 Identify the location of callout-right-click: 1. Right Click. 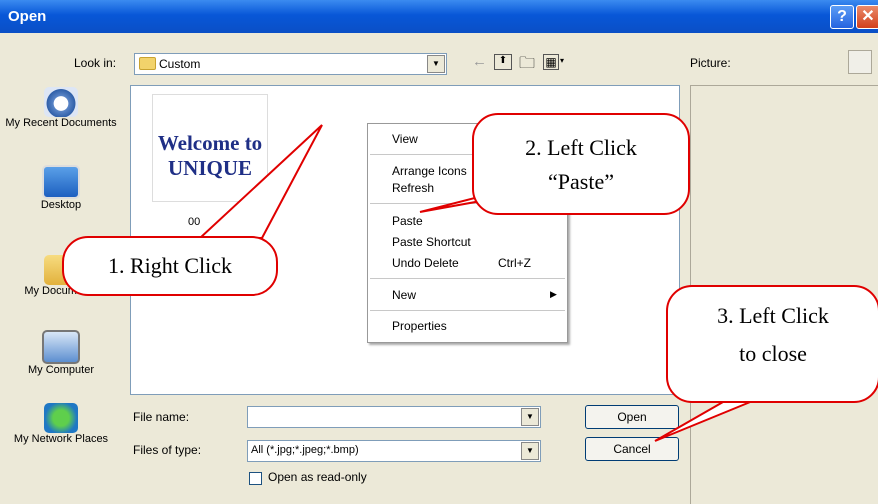
(170, 266).